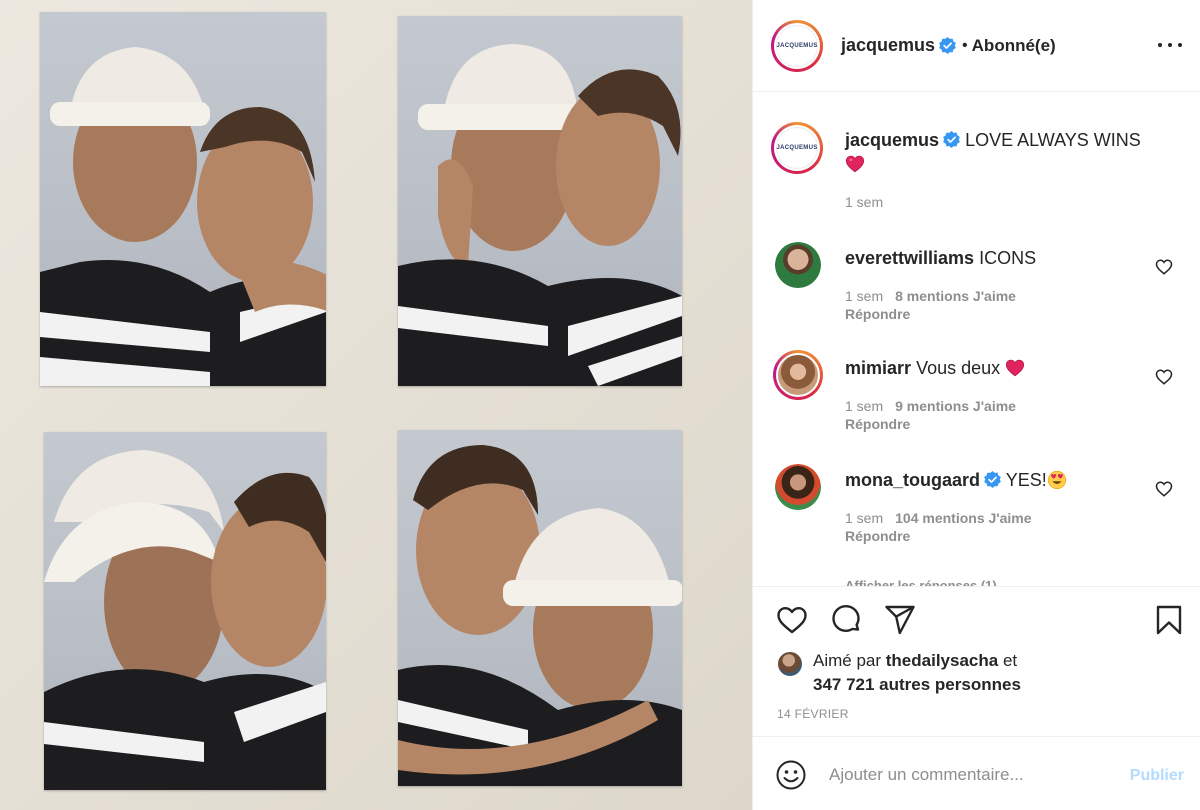 Image resolution: width=1200 pixels, height=810 pixels. What do you see at coordinates (792, 620) in the screenshot?
I see `like-heart-icon` at bounding box center [792, 620].